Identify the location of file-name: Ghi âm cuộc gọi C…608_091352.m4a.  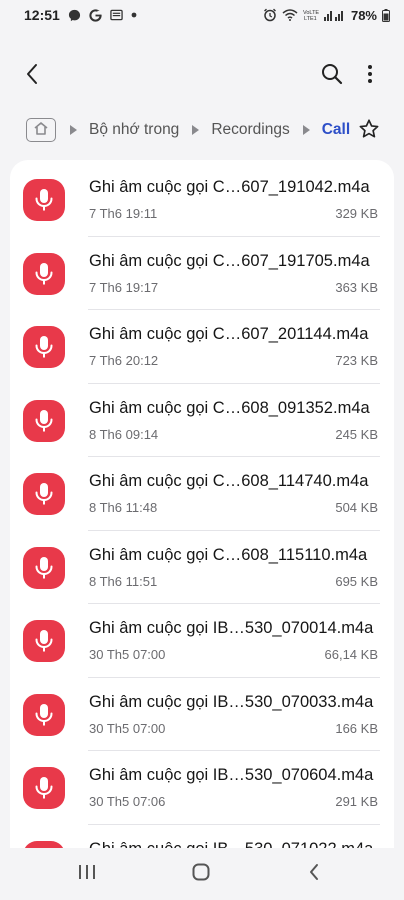
(229, 407).